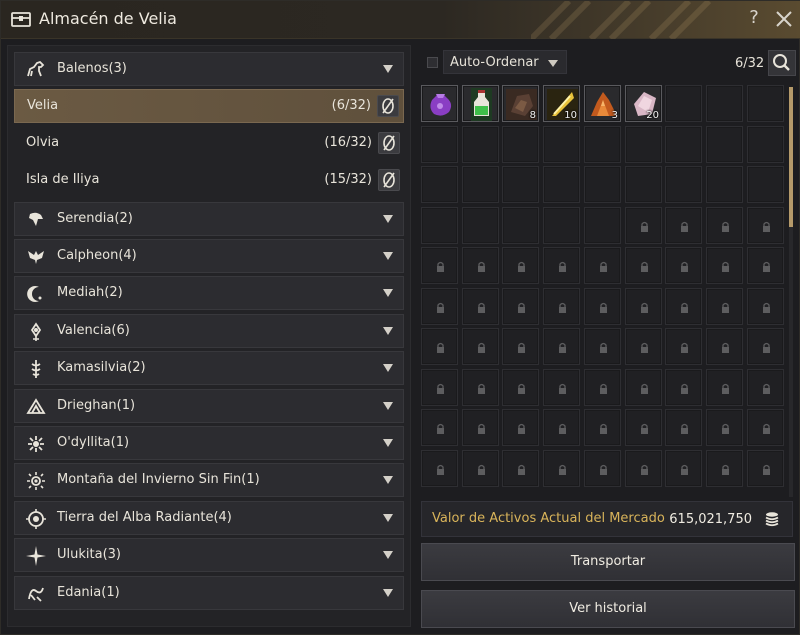 Image resolution: width=800 pixels, height=635 pixels. What do you see at coordinates (754, 19) in the screenshot?
I see `help-button: ?` at bounding box center [754, 19].